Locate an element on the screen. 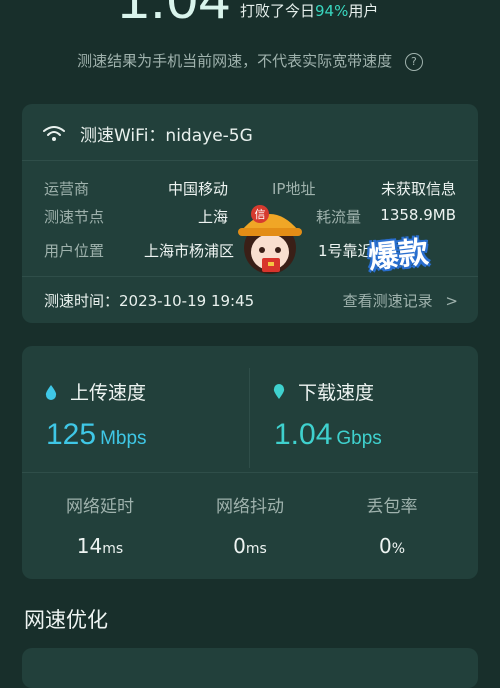 The height and width of the screenshot is (688, 500). jitter-value: 0ms is located at coordinates (250, 546).